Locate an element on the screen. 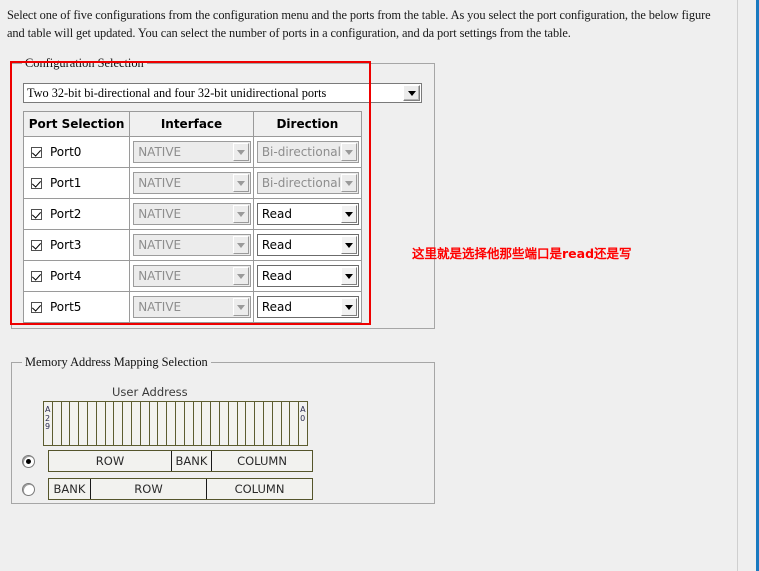  window-right-edge is located at coordinates (748, 285).